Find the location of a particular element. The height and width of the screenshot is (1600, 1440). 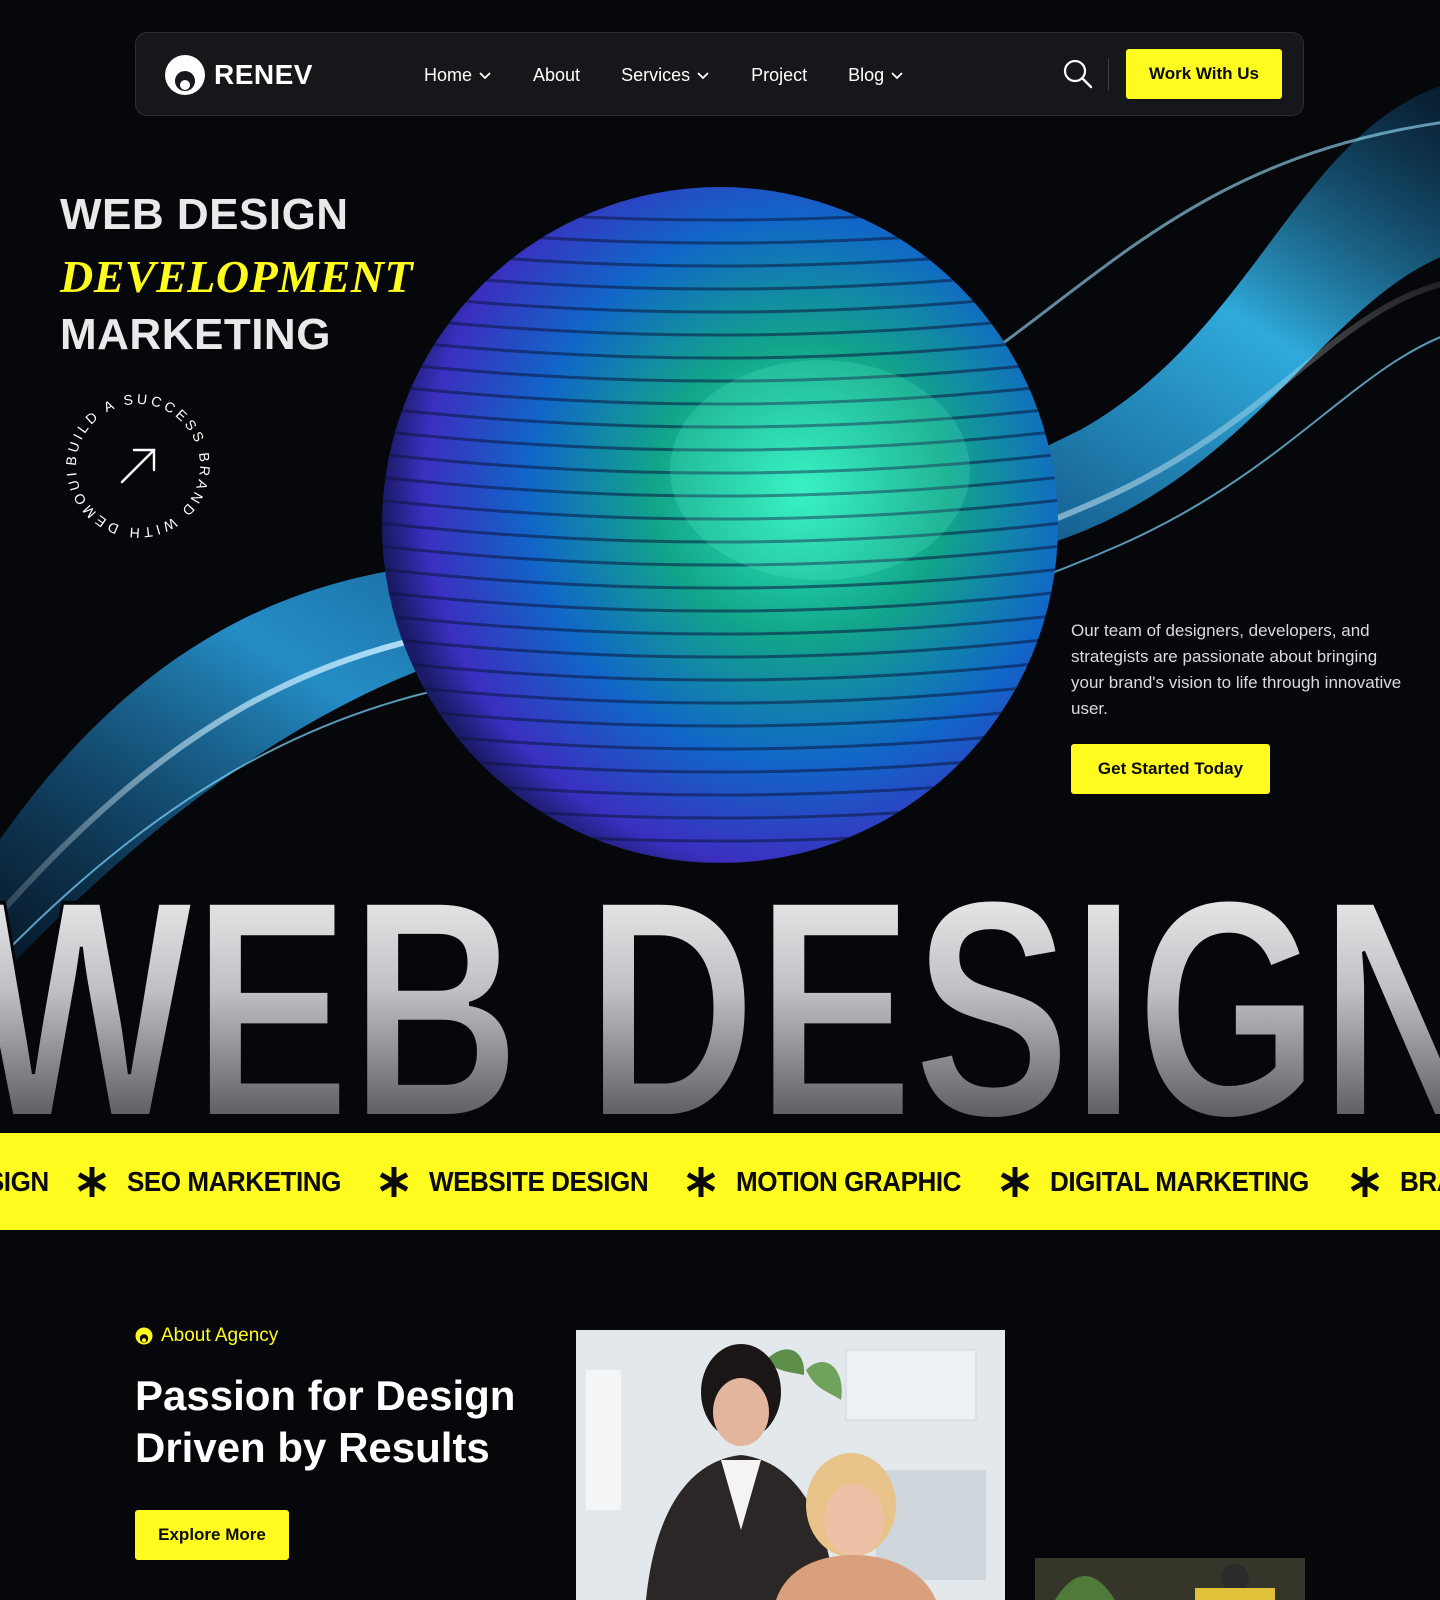

main-nav: Home About Services Project Blog is located at coordinates (684, 75).